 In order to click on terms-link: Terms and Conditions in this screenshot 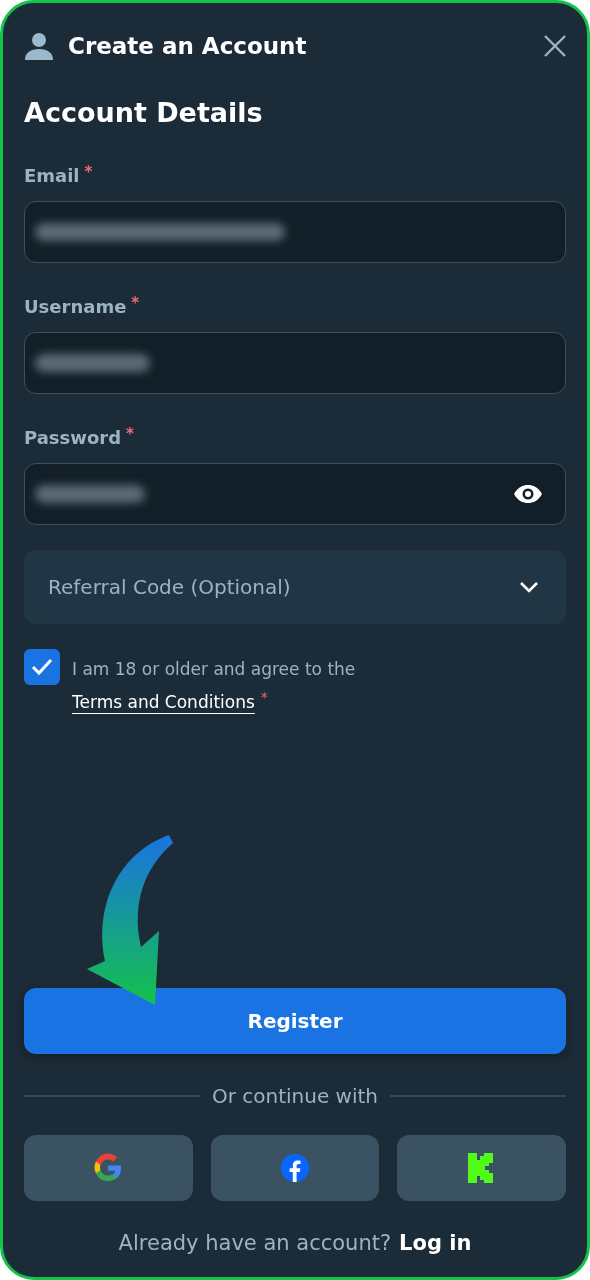, I will do `click(163, 702)`.